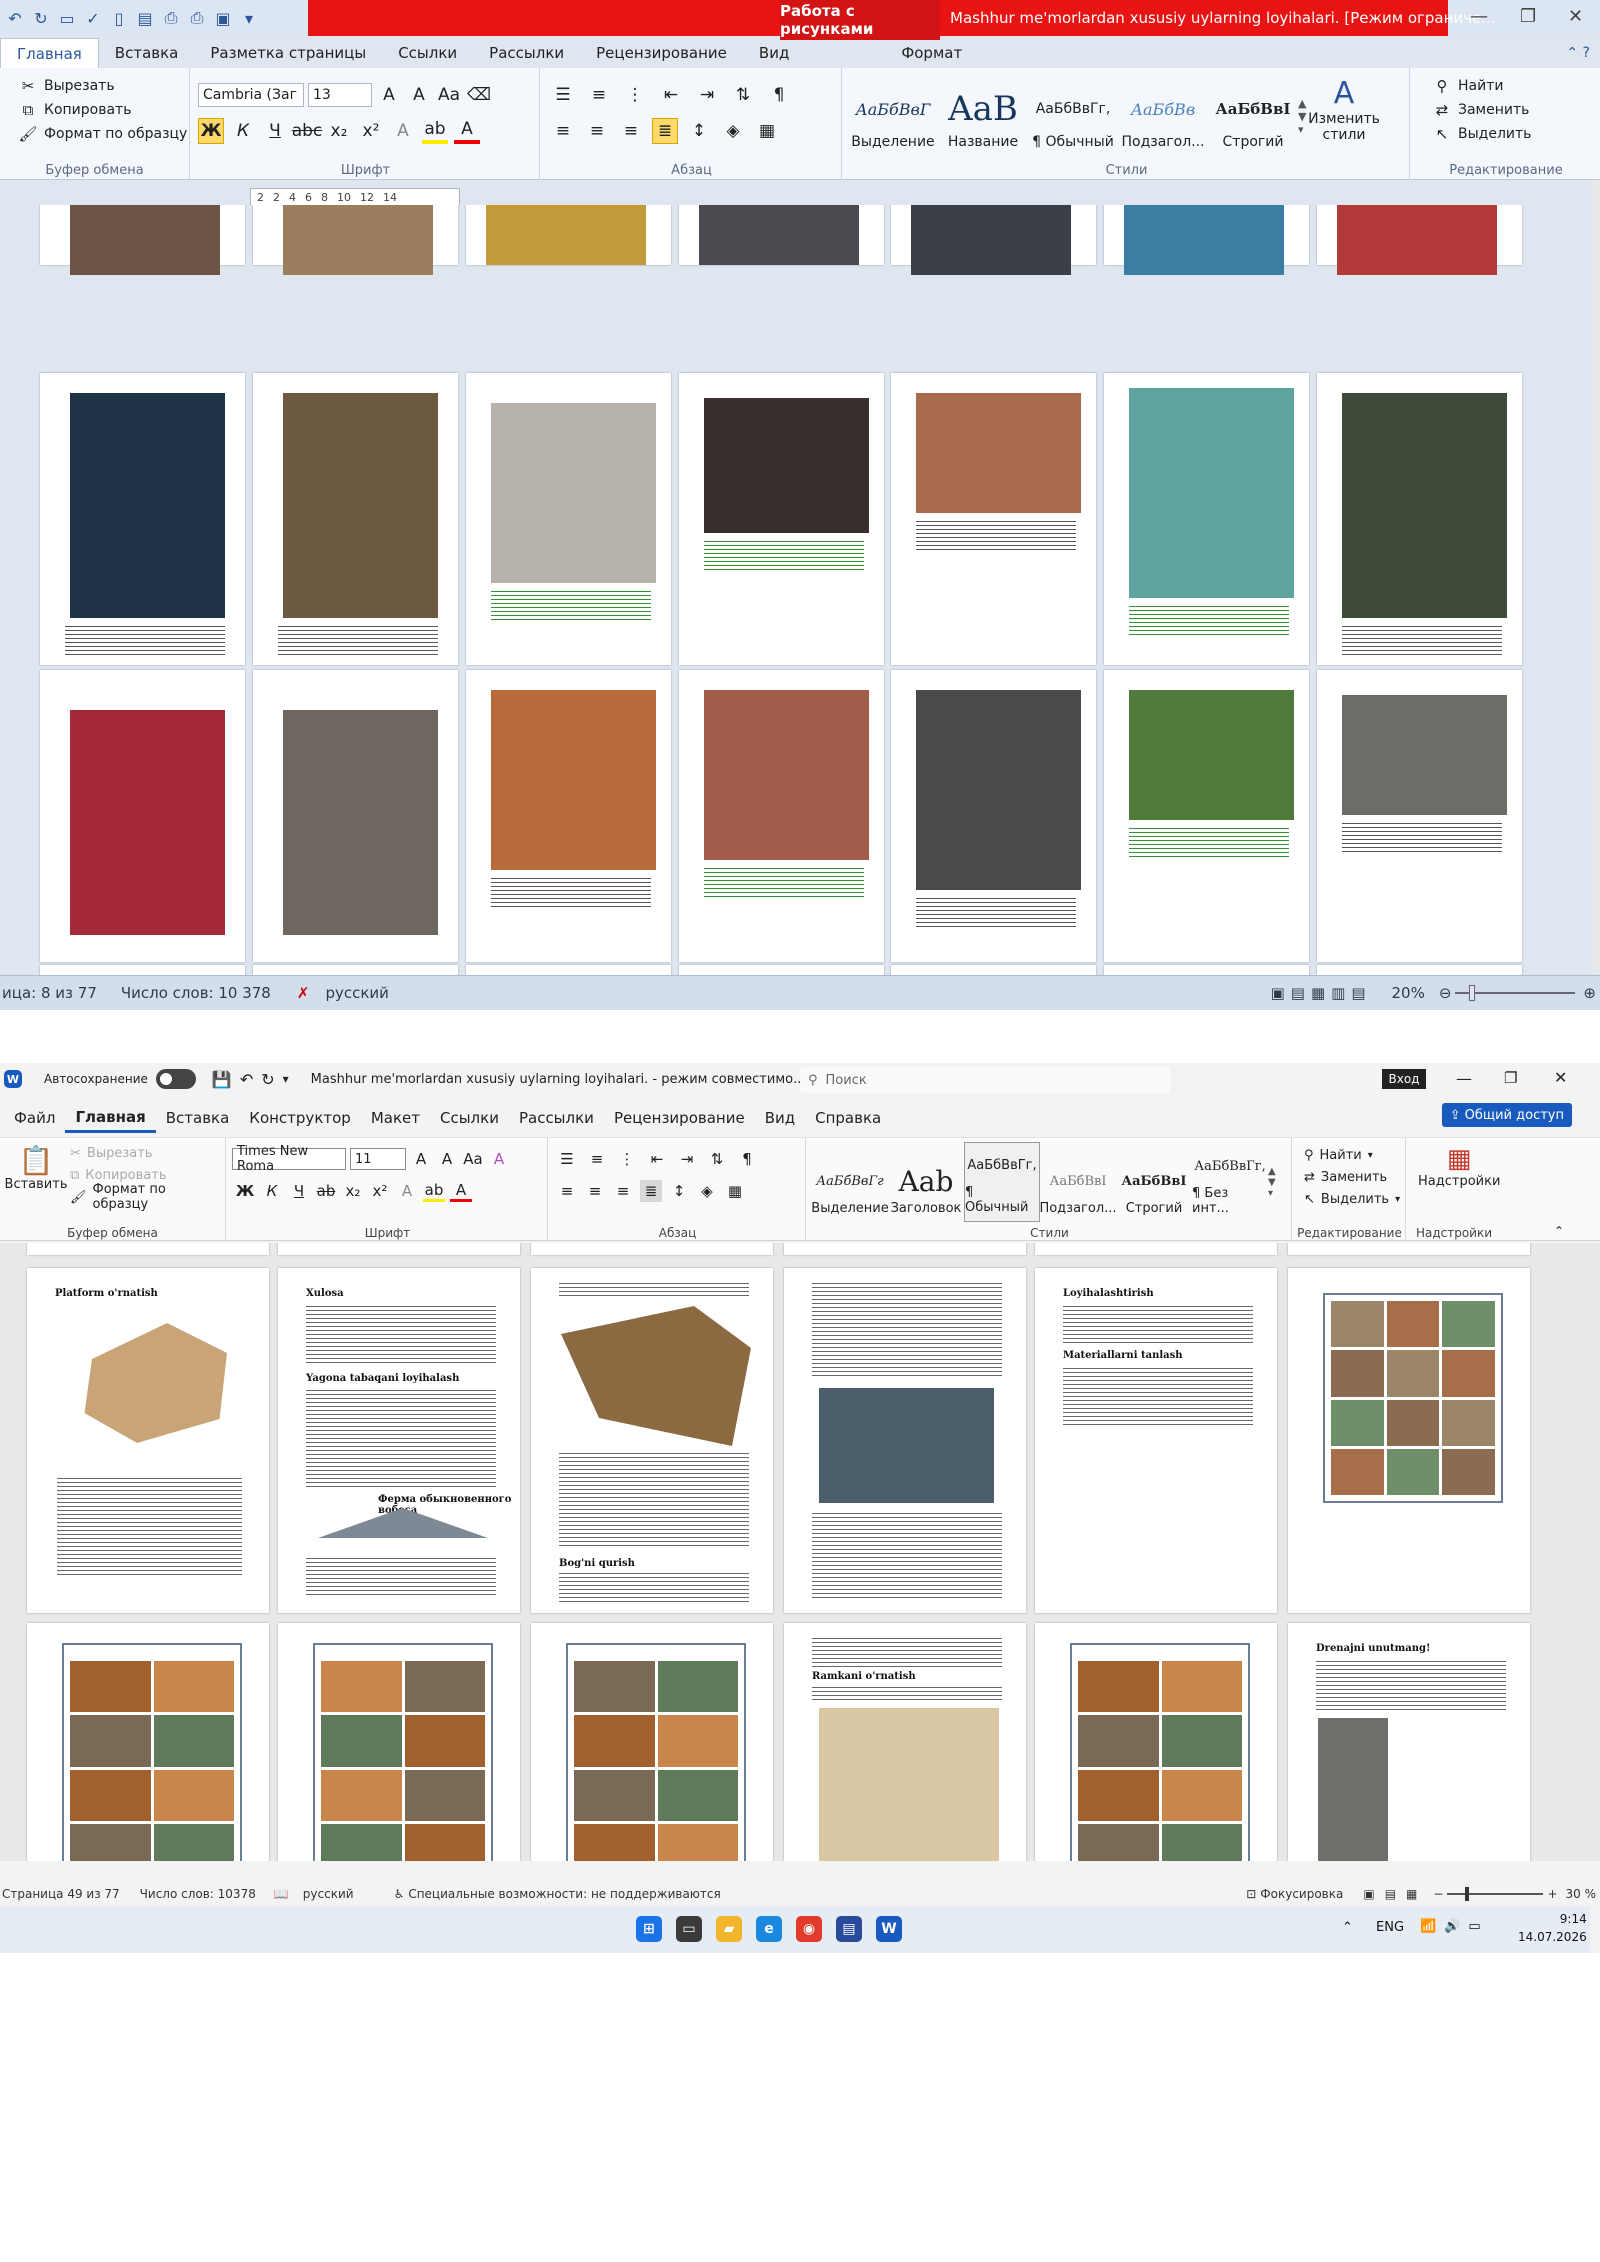 The width and height of the screenshot is (1600, 2262). I want to click on align-left-icon: ≡, so click(563, 131).